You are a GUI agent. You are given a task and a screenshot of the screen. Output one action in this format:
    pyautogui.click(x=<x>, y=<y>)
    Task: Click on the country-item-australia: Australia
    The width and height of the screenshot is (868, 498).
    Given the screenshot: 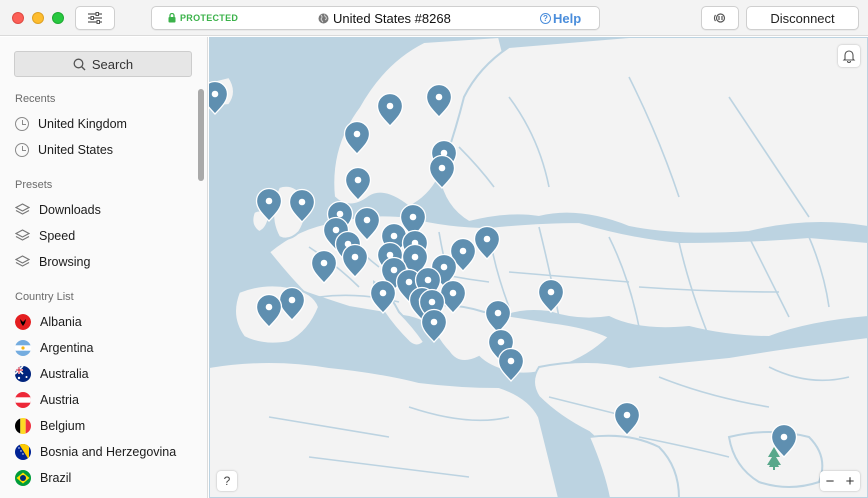 What is the action you would take?
    pyautogui.click(x=107, y=374)
    